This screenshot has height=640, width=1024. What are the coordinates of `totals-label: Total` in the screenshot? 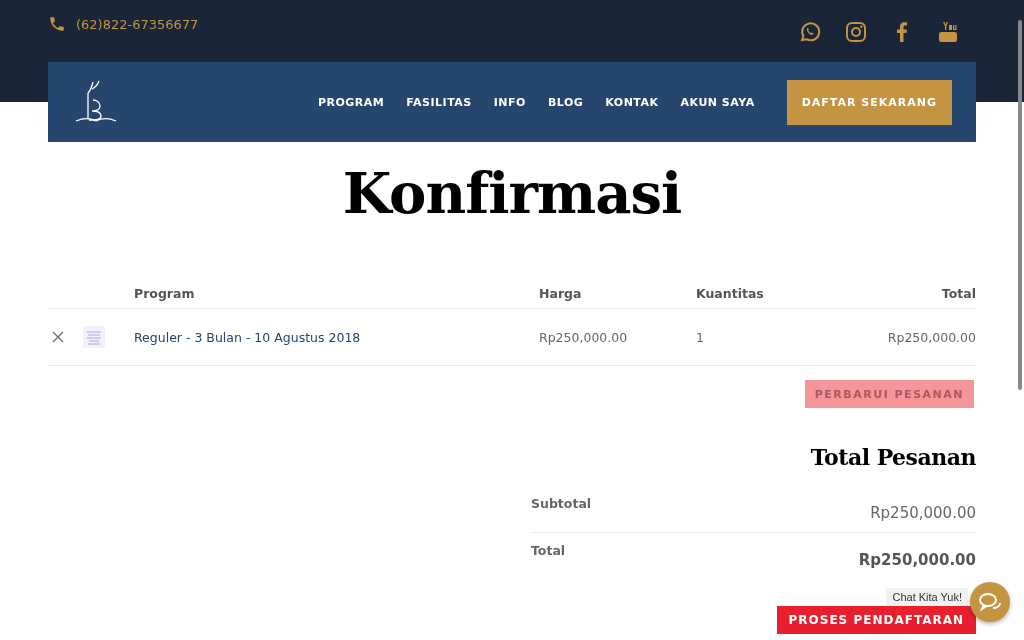 It's located at (548, 551).